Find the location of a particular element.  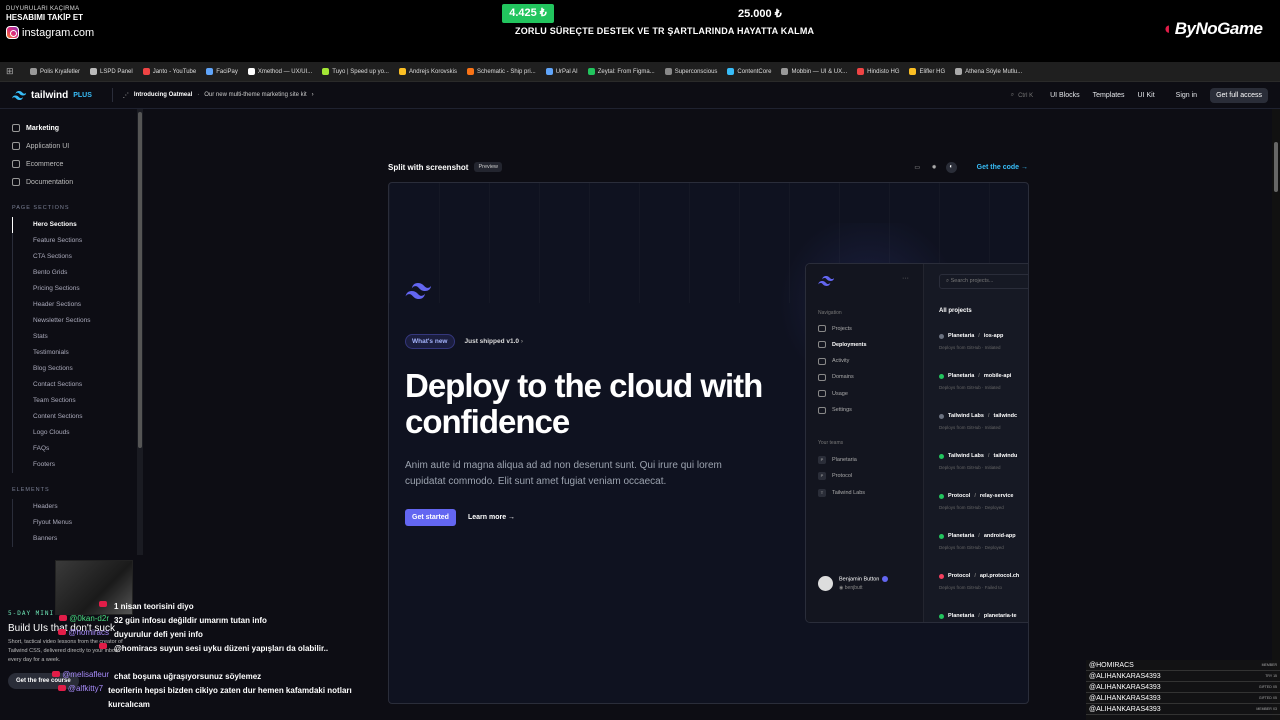

bookmark-item: UrPal AI is located at coordinates (561, 71).